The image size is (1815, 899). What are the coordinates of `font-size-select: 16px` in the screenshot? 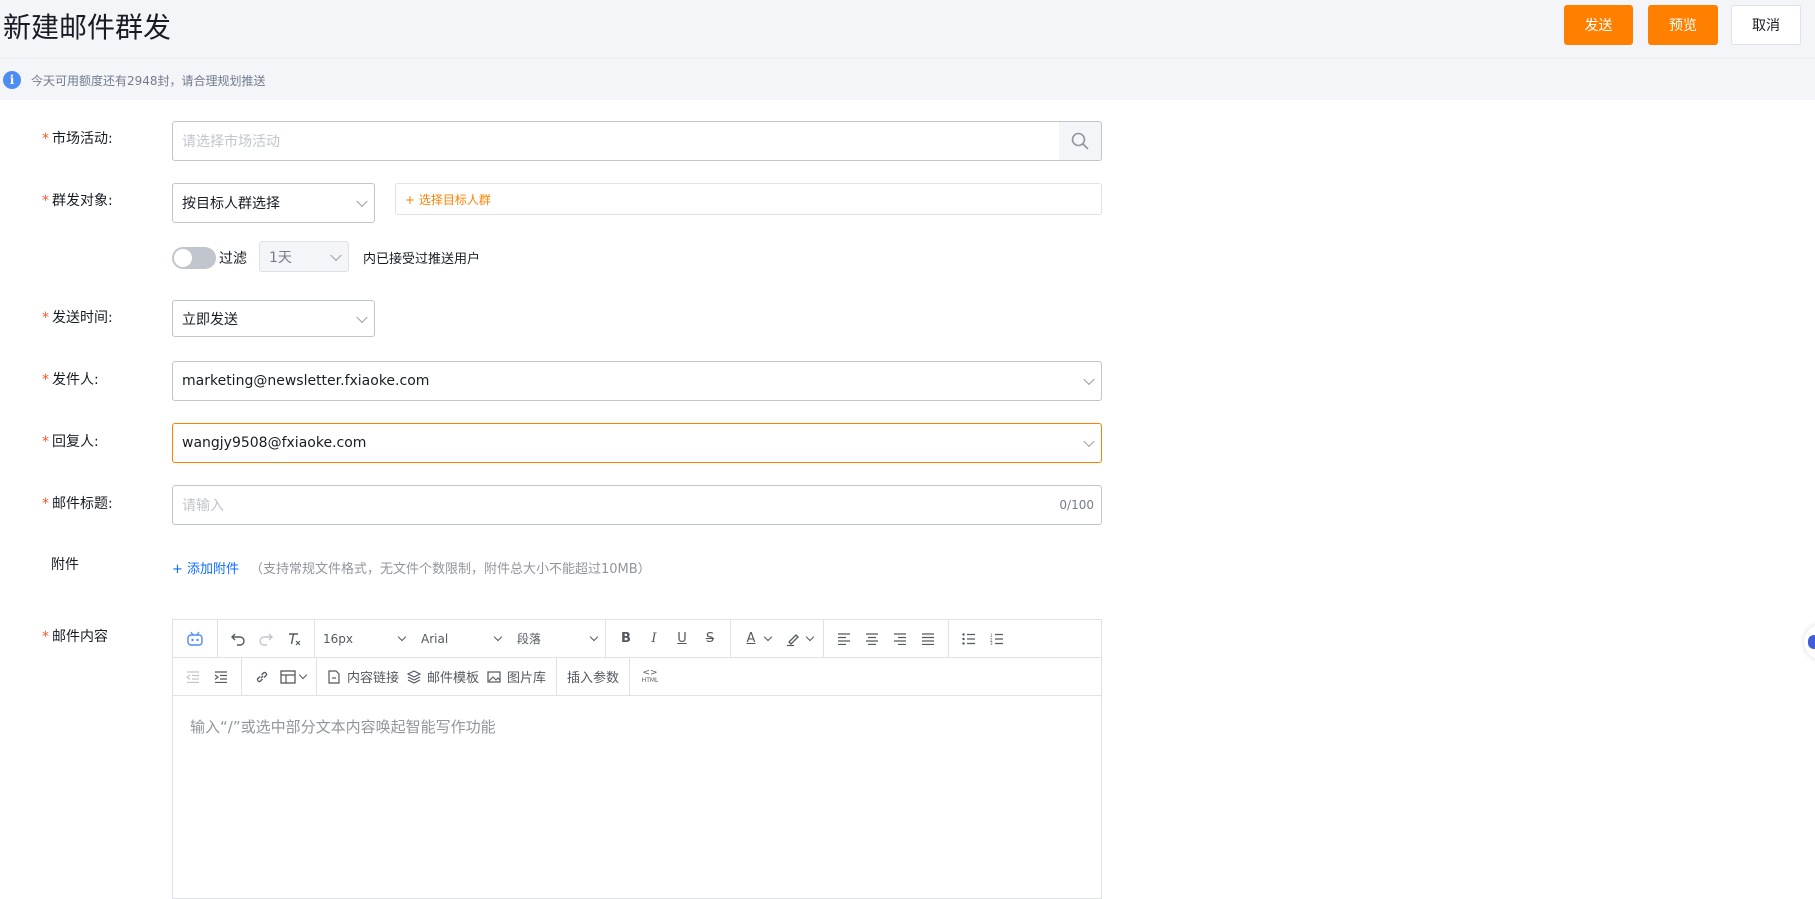 It's located at (364, 639).